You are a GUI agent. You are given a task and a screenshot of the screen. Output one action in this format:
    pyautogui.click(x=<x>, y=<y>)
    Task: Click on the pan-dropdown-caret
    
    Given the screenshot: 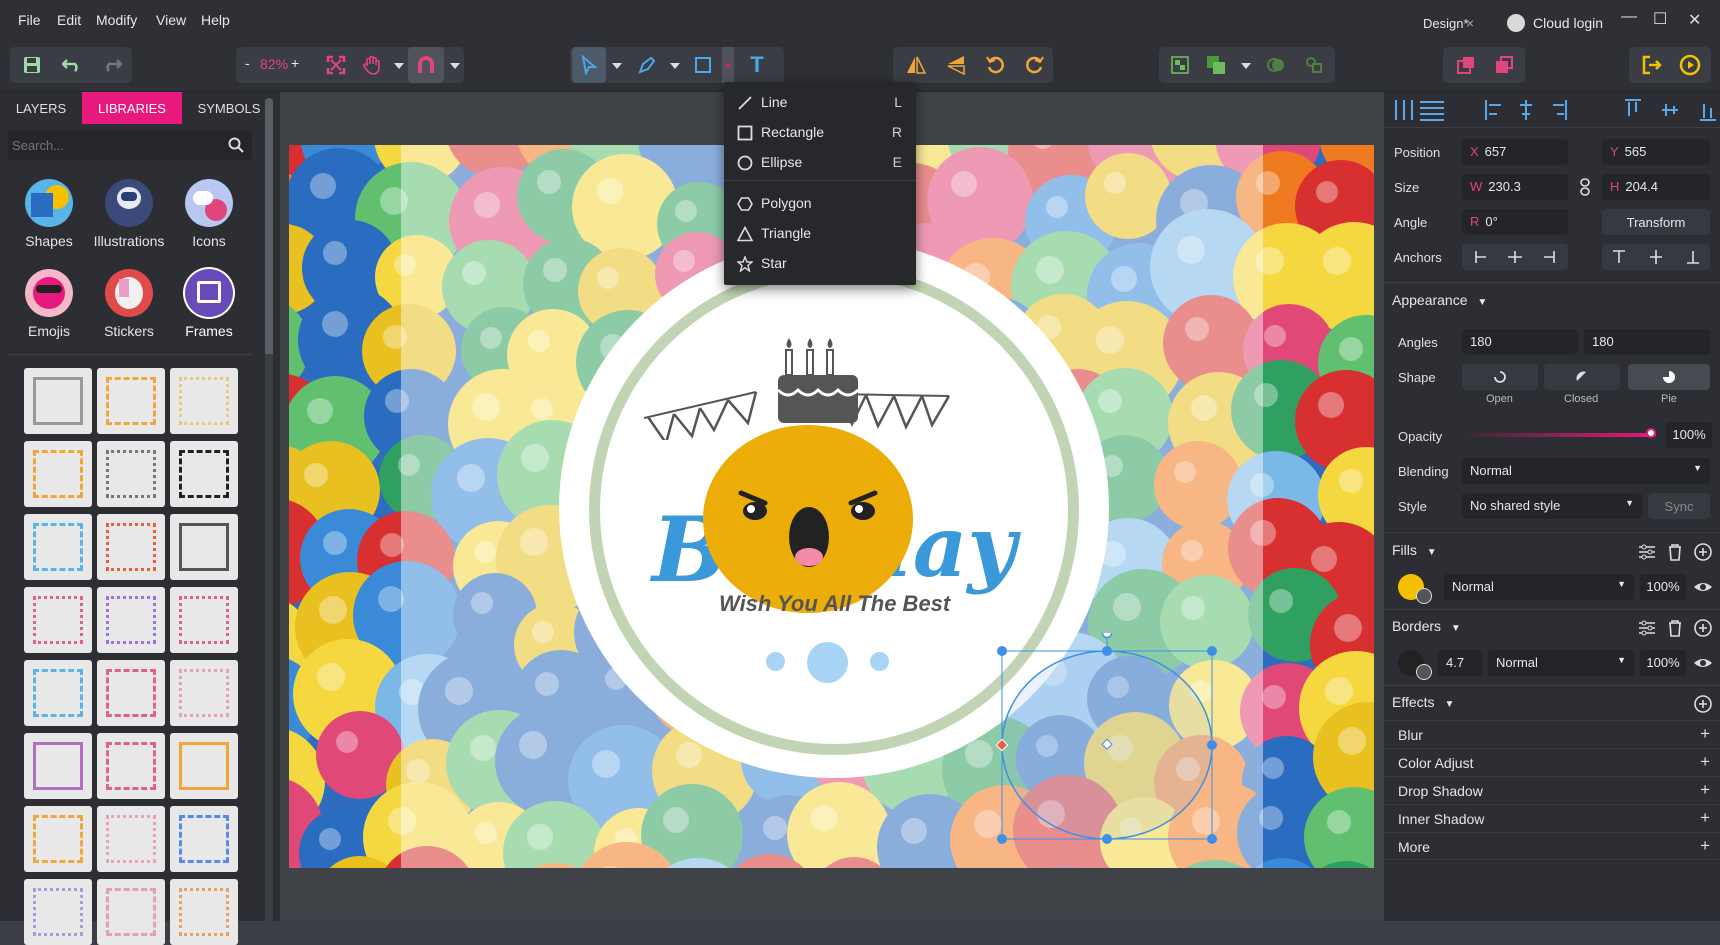 What is the action you would take?
    pyautogui.click(x=399, y=66)
    